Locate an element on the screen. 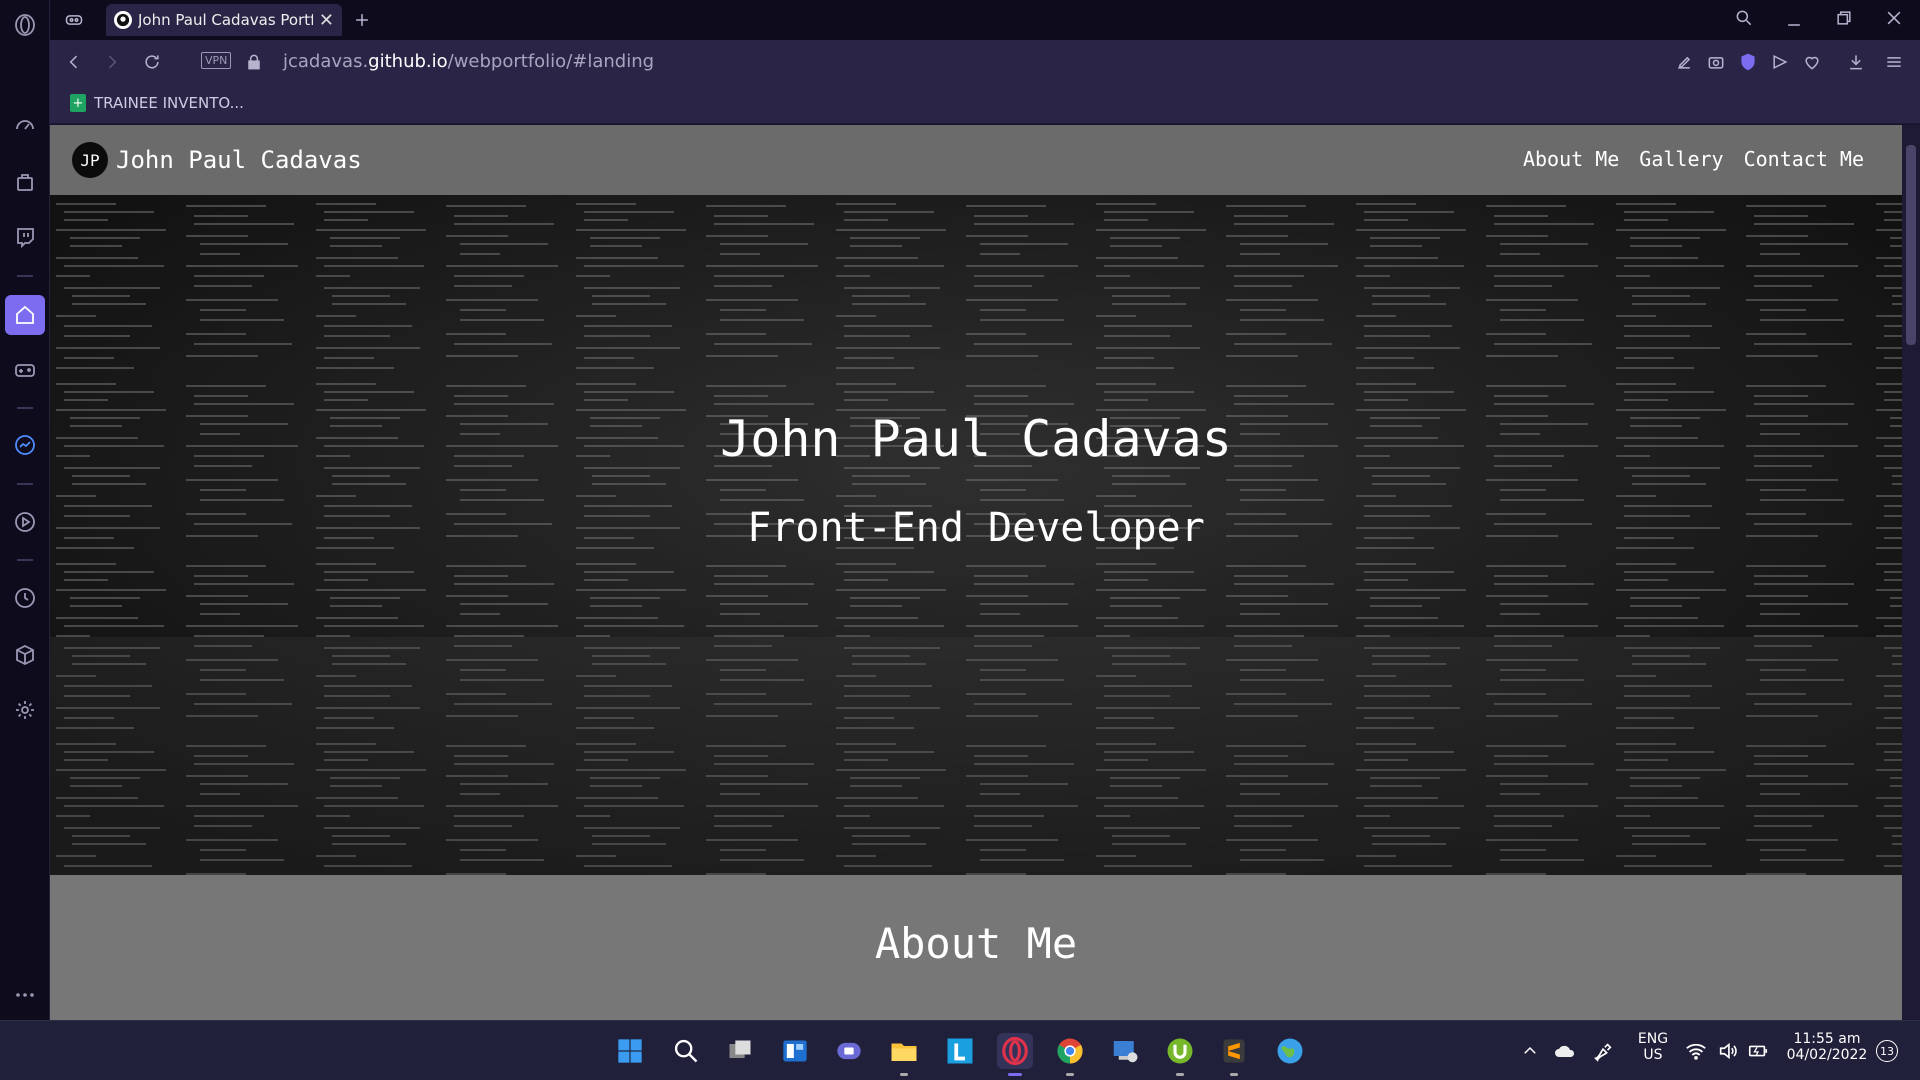 This screenshot has height=1080, width=1920. notification-badge: 13 is located at coordinates (1887, 1051).